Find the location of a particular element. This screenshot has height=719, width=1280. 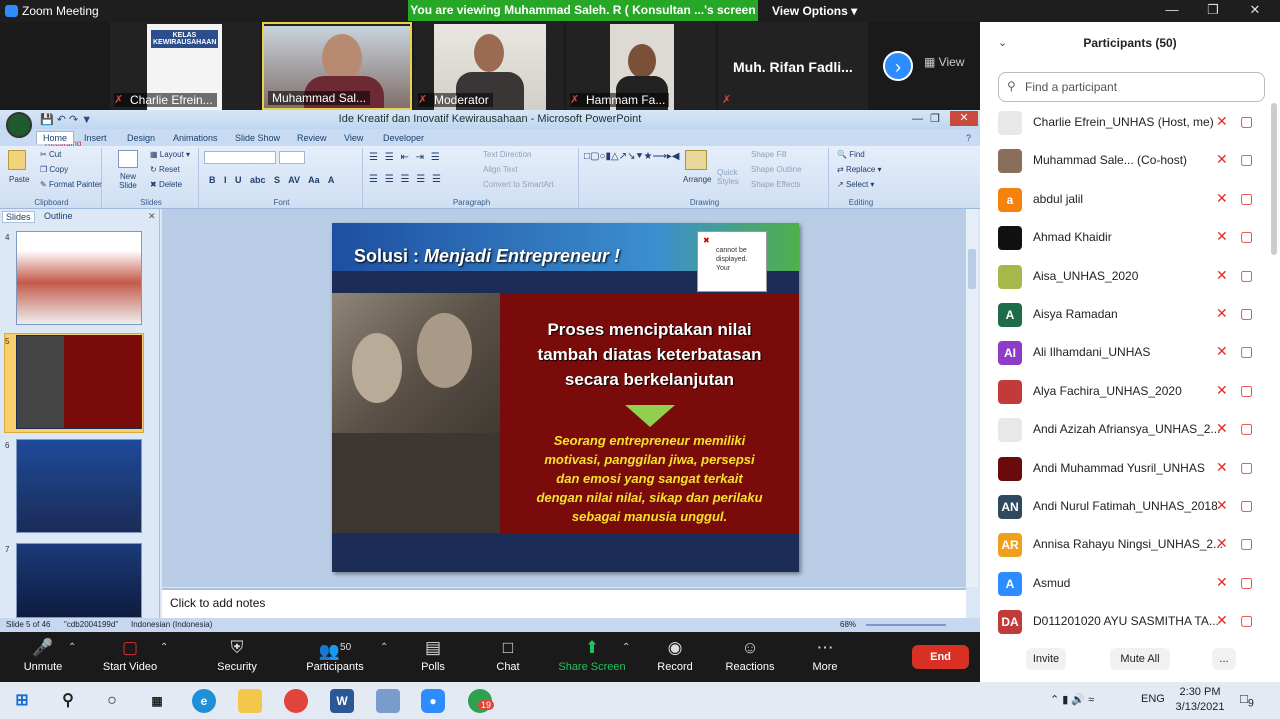

beta-app-icon is located at coordinates (388, 701).